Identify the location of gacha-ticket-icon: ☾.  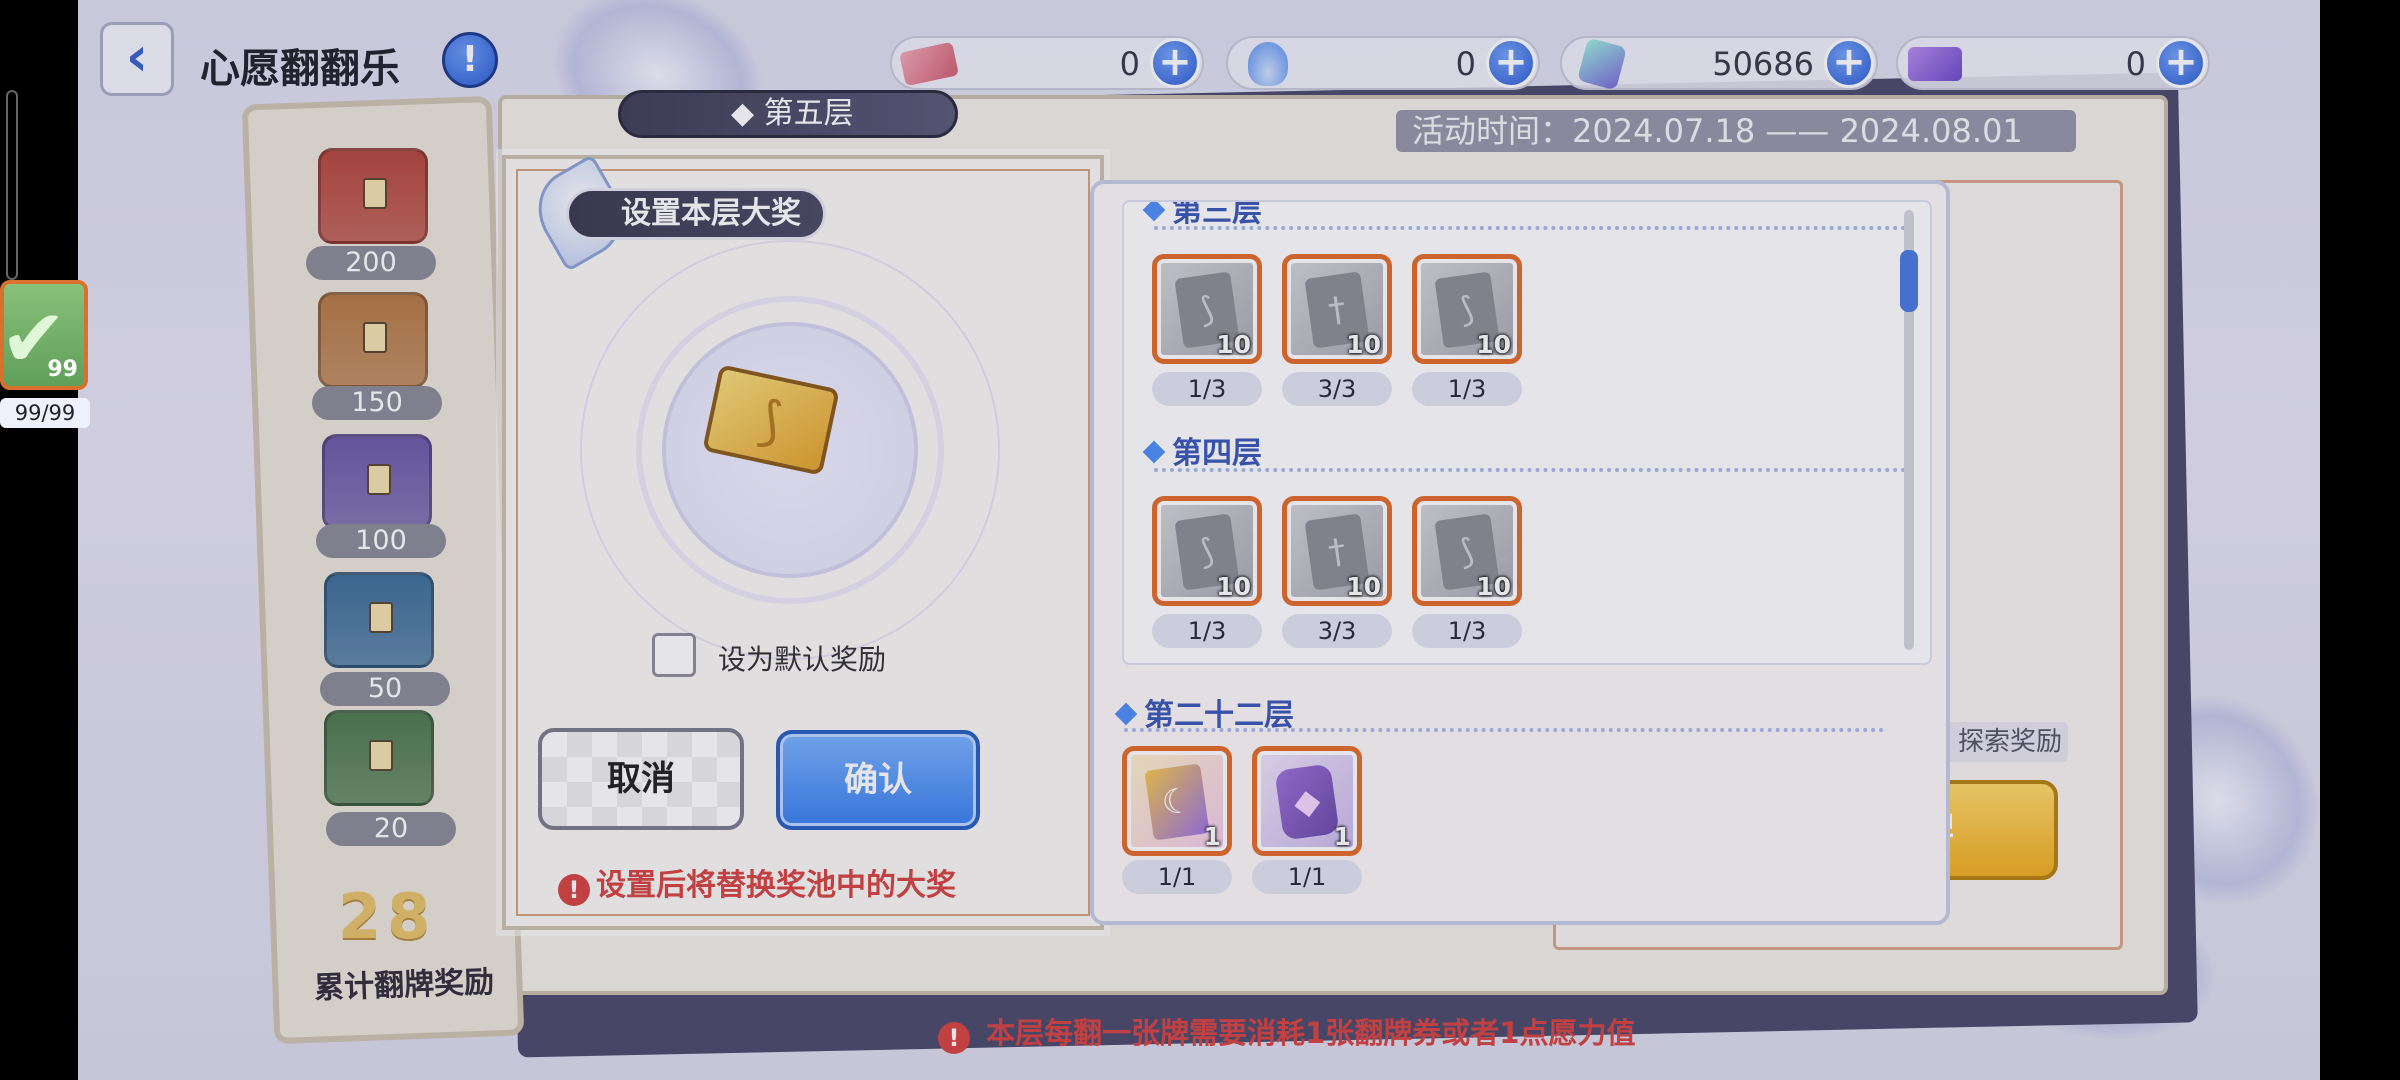
(1177, 802).